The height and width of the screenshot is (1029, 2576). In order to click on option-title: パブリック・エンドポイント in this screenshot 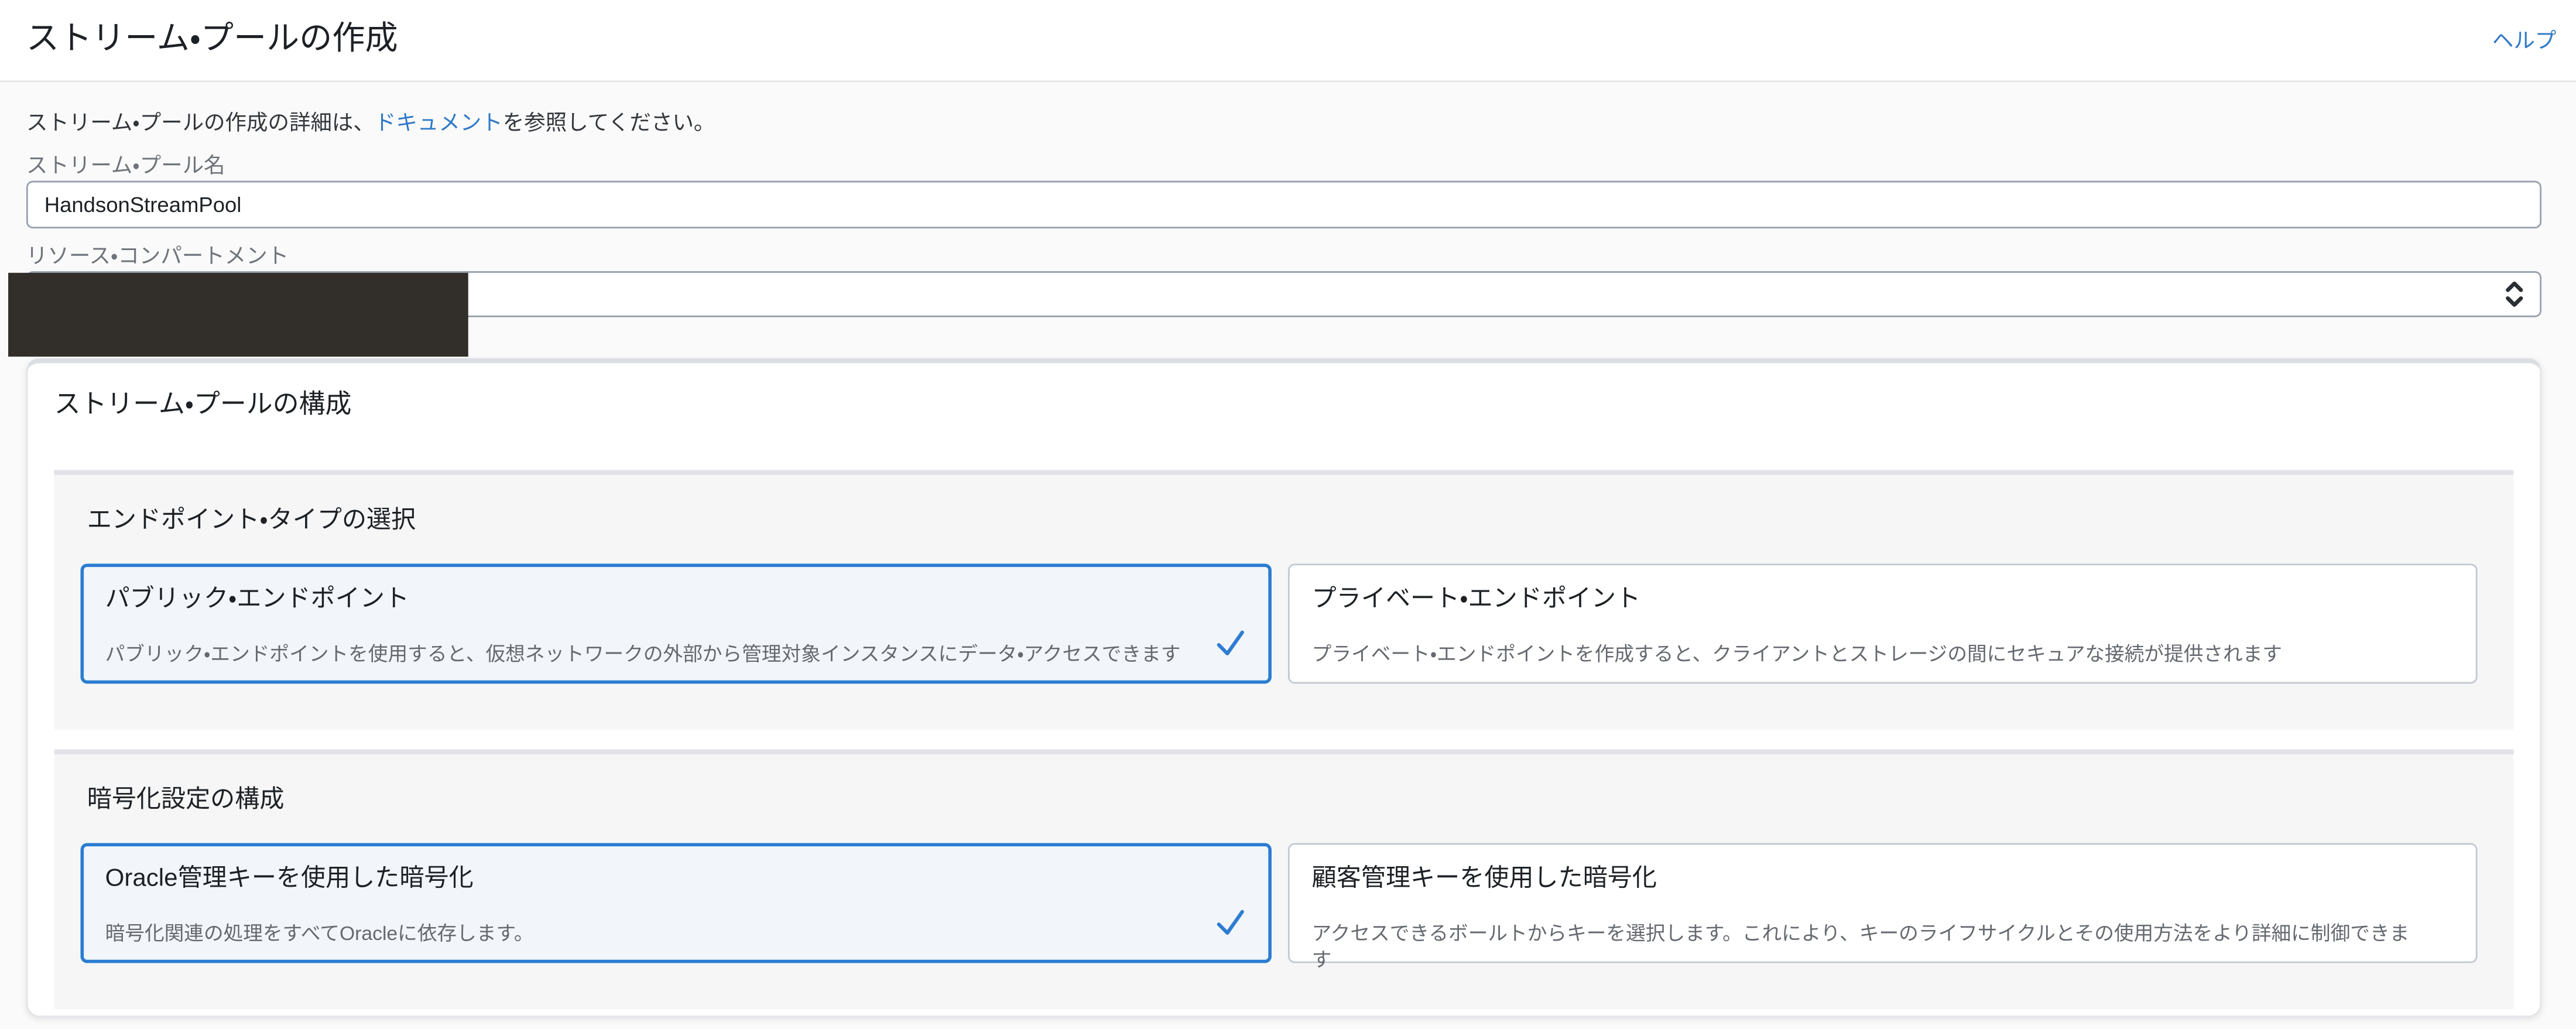, I will do `click(257, 598)`.